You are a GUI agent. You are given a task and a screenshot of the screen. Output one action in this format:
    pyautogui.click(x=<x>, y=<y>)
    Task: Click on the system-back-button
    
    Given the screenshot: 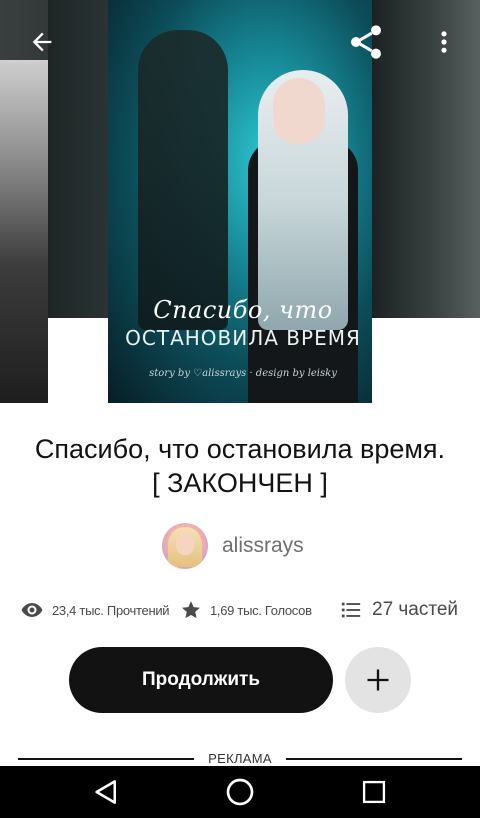 What is the action you would take?
    pyautogui.click(x=106, y=792)
    